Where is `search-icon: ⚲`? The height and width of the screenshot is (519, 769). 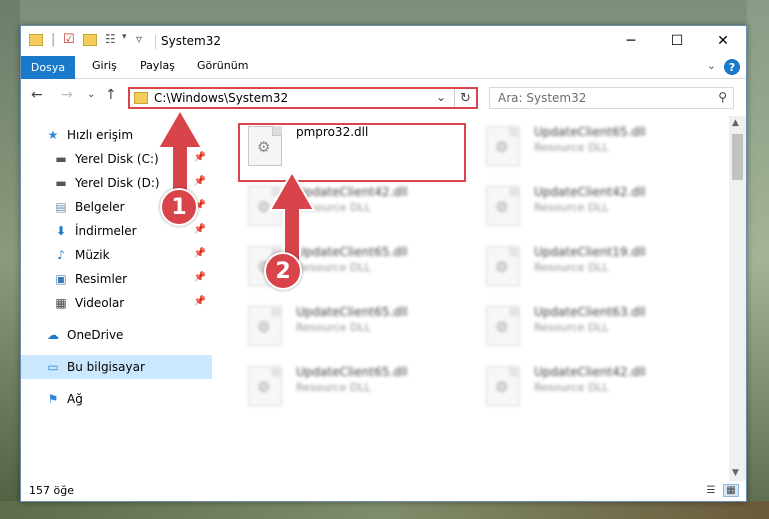
search-icon: ⚲ is located at coordinates (722, 97).